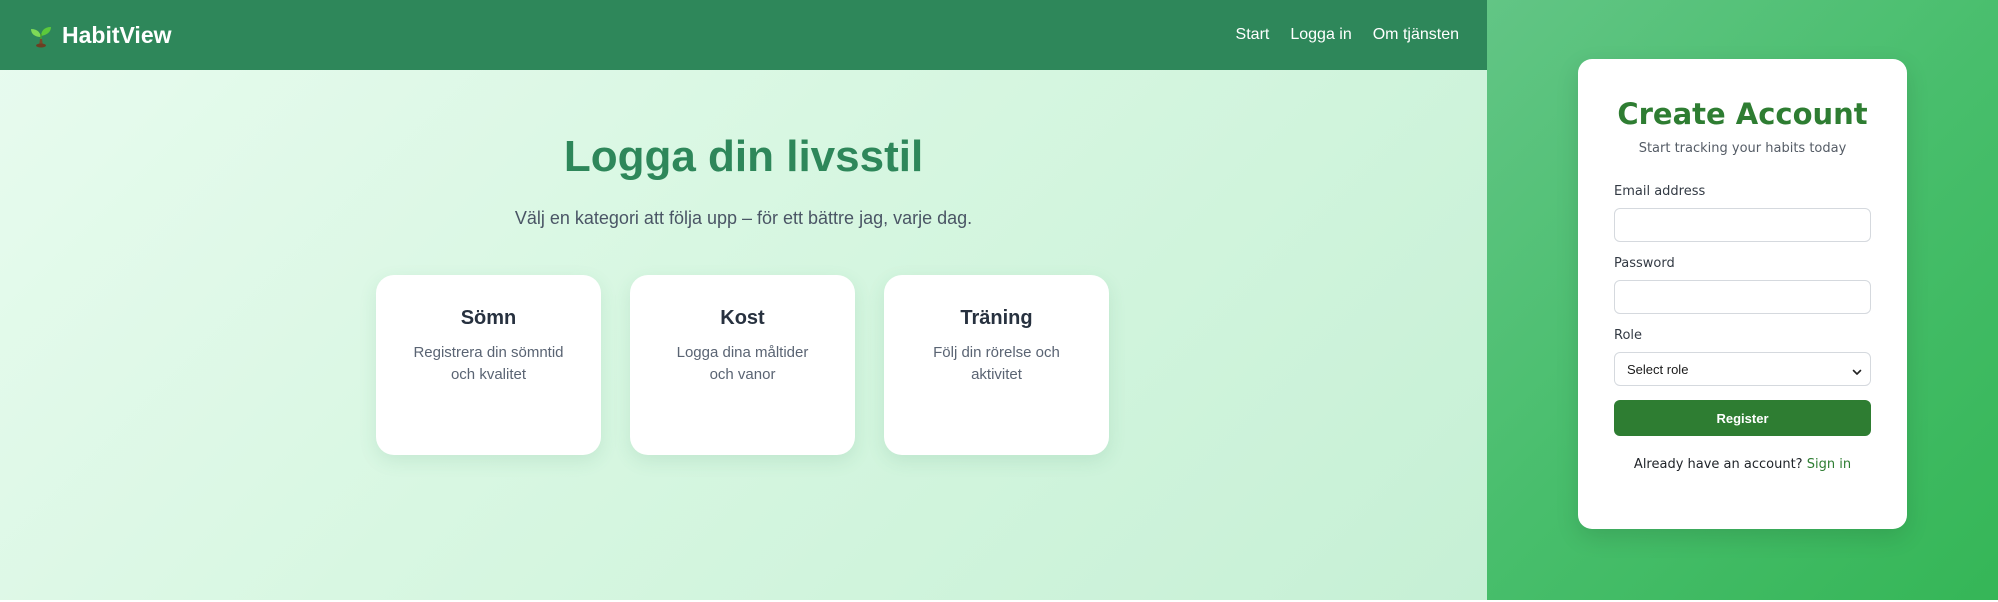  I want to click on signin-prompt: Already have an account?, so click(1718, 464).